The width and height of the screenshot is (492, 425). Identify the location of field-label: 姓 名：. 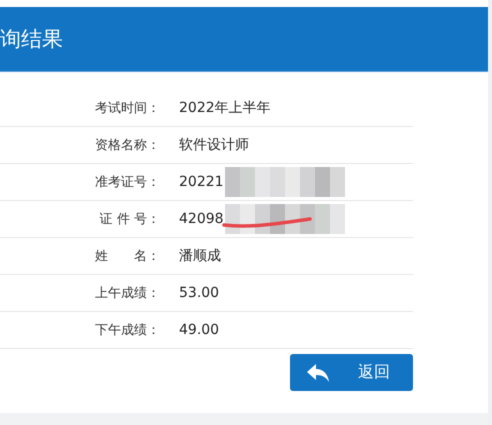
(127, 256).